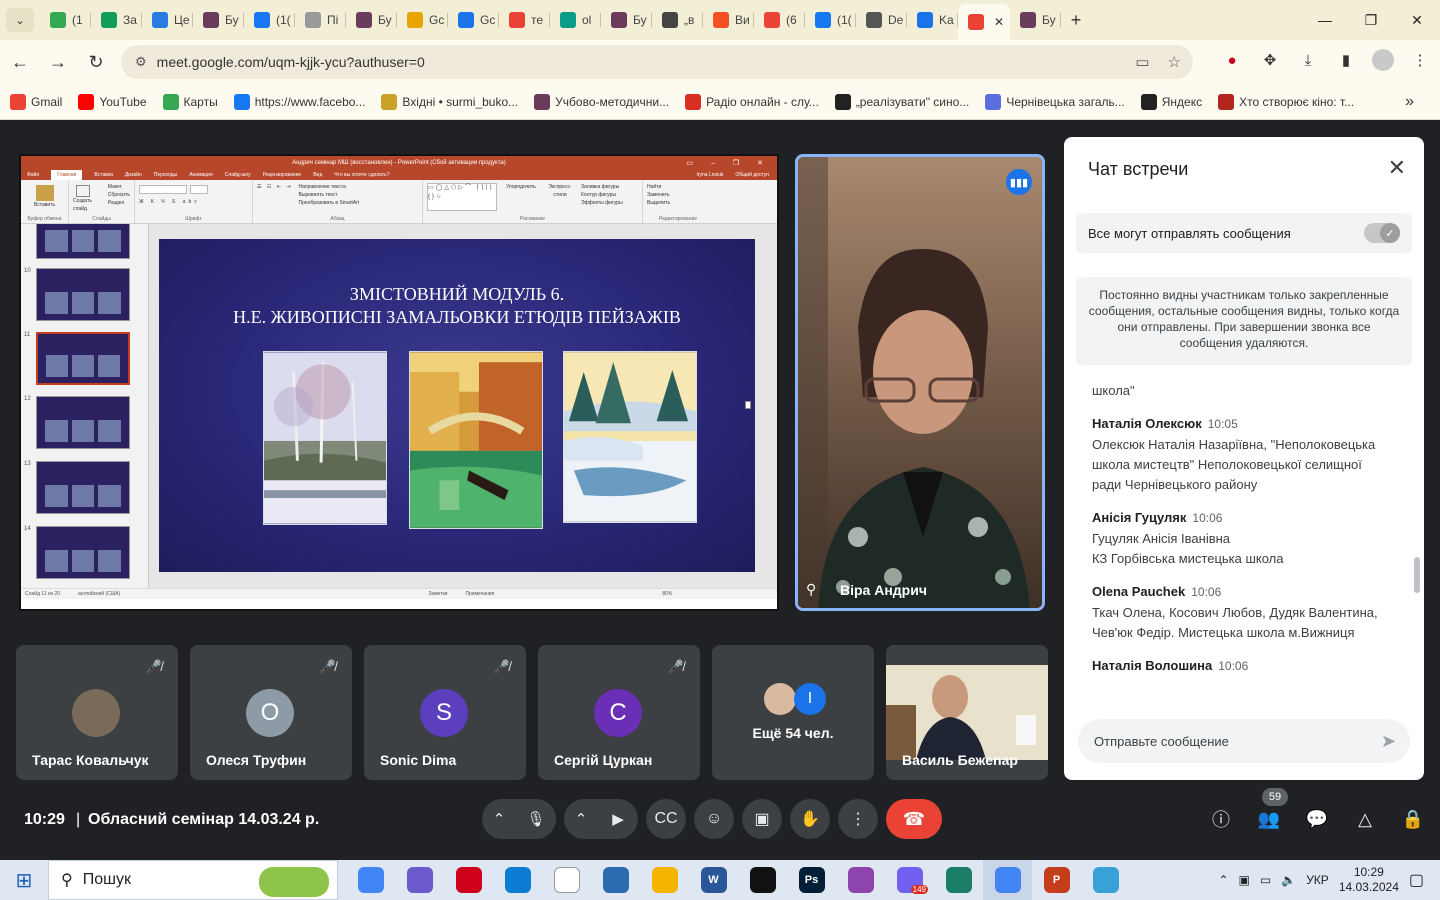 This screenshot has height=900, width=1440. Describe the element at coordinates (1244, 741) in the screenshot. I see `chat-input: Отправьте сообщение ➤` at that location.